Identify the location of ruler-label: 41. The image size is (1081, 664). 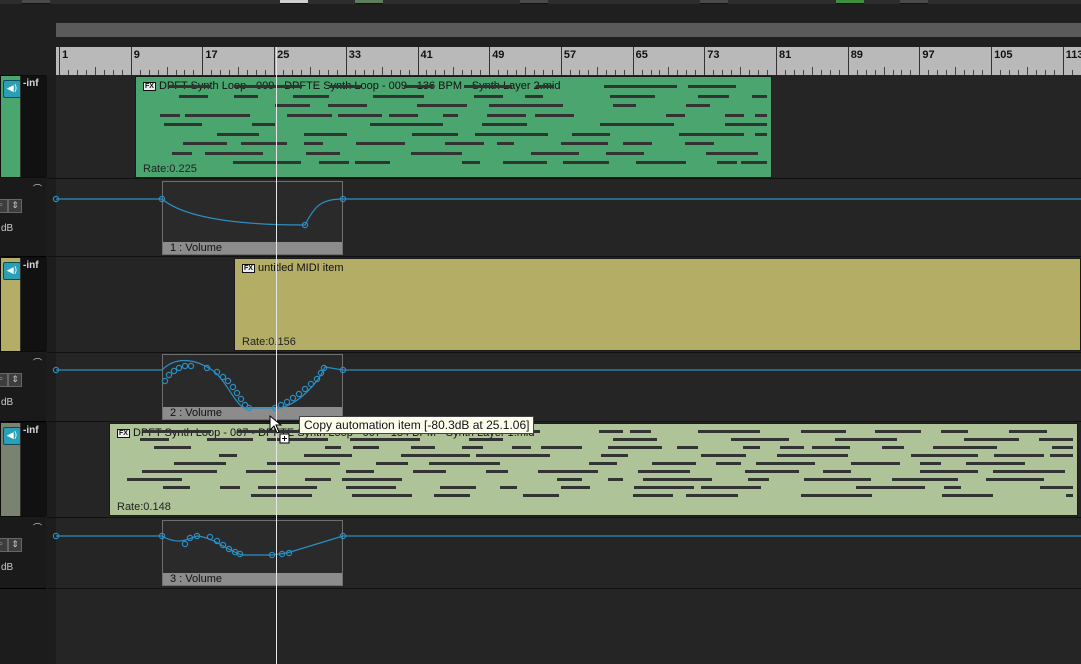
(426, 55).